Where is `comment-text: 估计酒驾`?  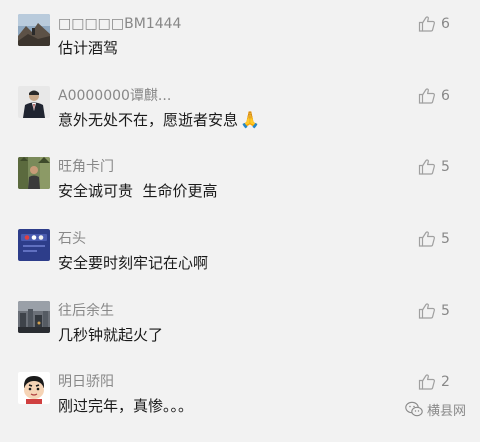
comment-text: 估计酒驾 is located at coordinates (88, 48).